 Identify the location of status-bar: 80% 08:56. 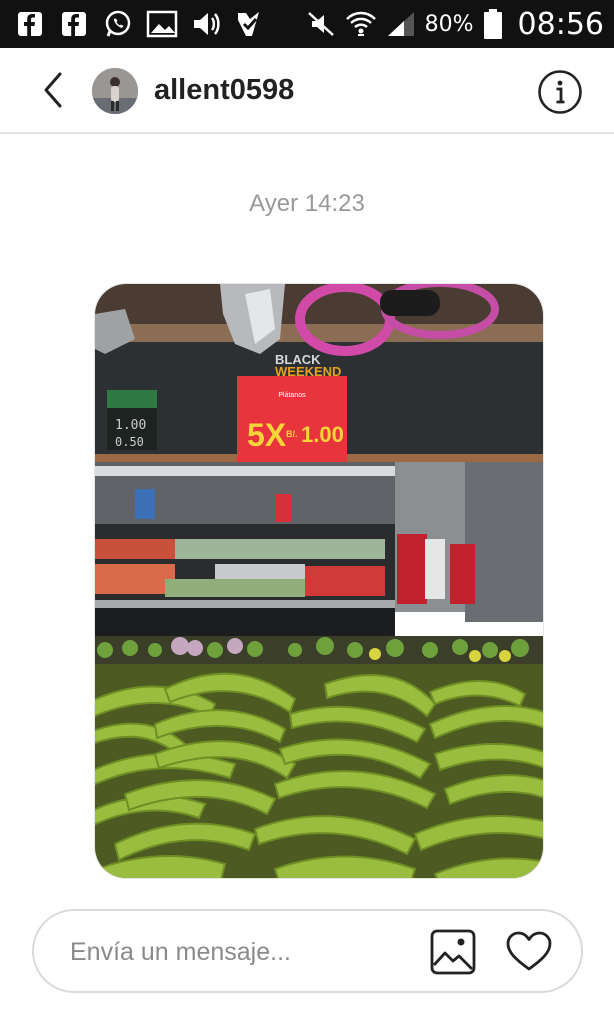
(307, 24).